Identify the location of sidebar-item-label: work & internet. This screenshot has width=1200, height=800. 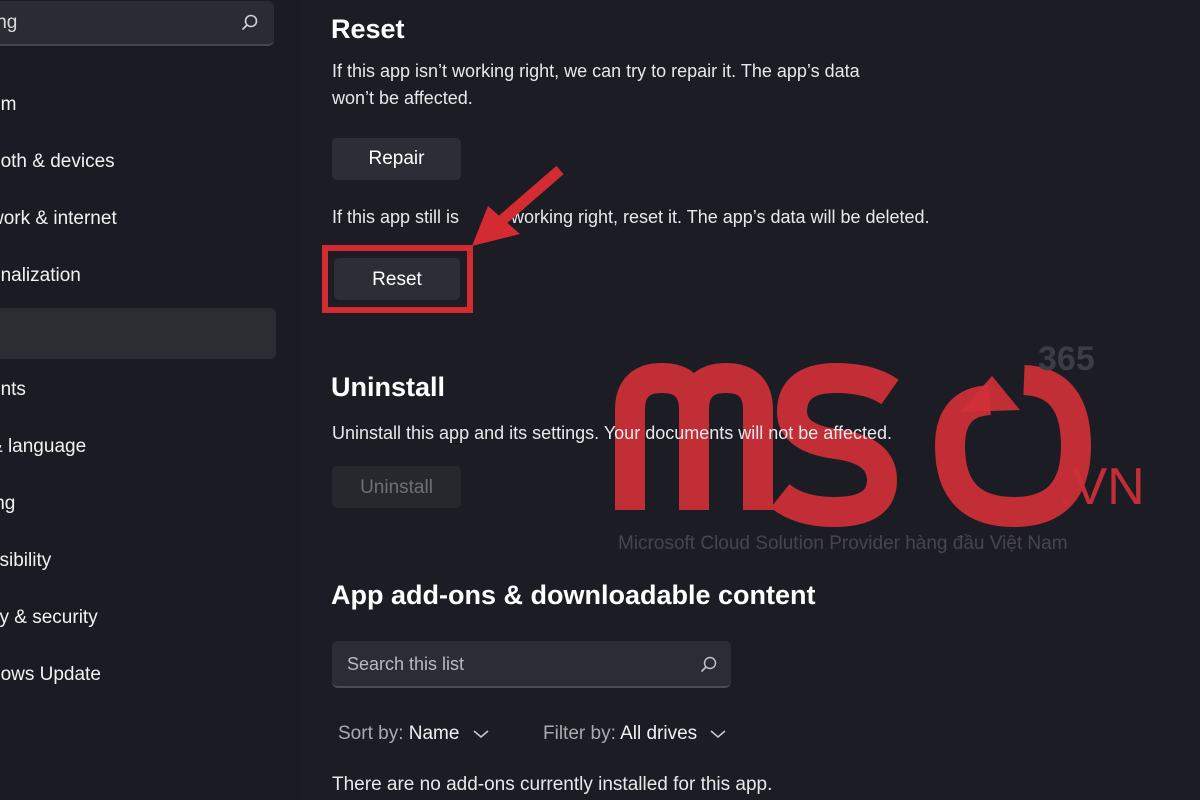
(58, 218).